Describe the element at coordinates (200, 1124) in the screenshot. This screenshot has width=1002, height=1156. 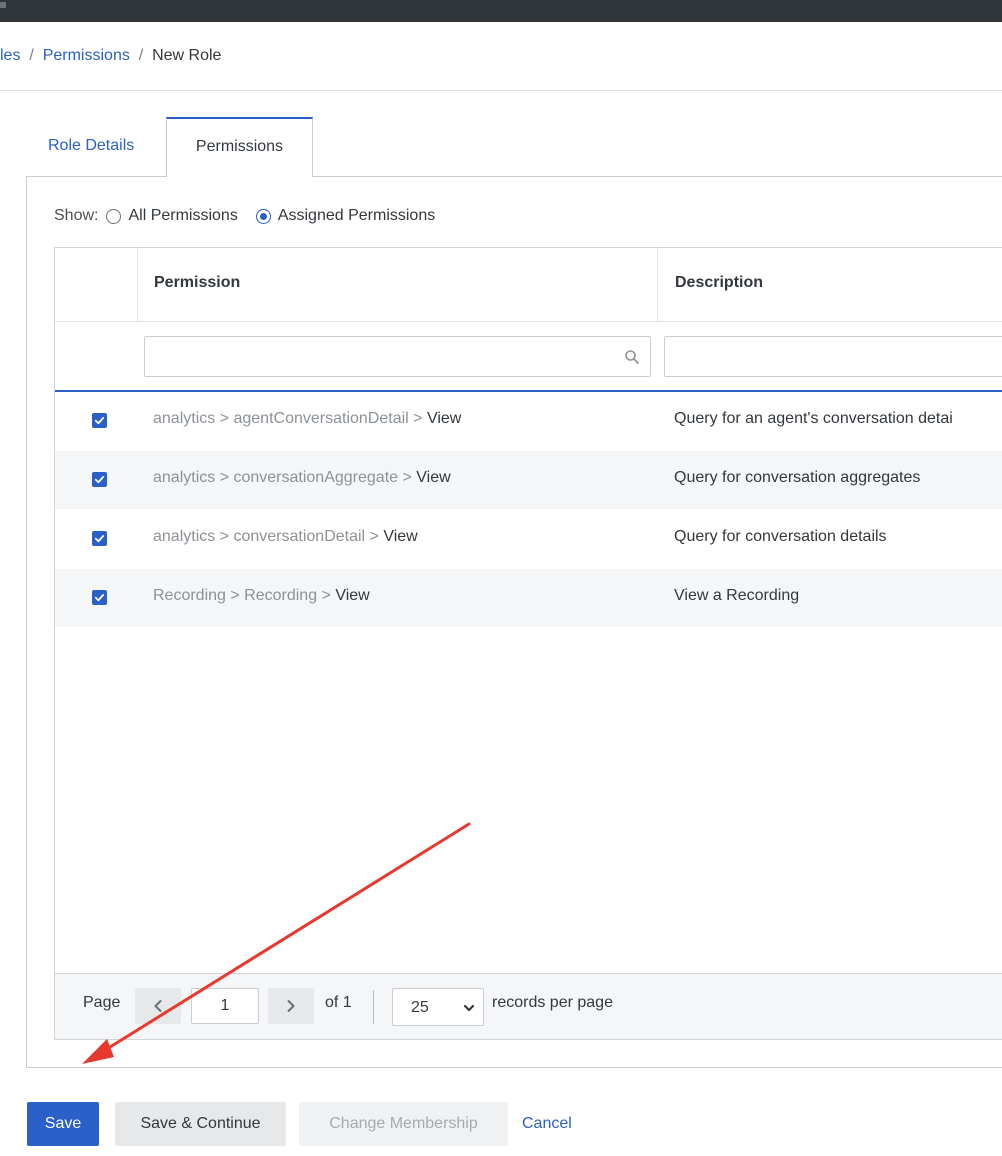
I see `save-and-continue-button: Save & Continue` at that location.